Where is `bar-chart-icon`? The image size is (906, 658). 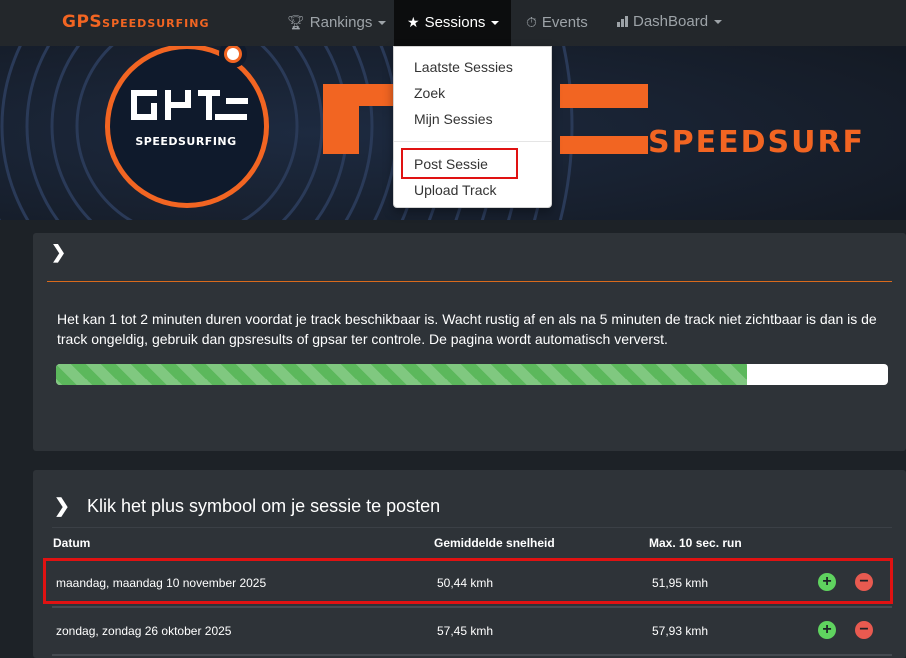
bar-chart-icon is located at coordinates (622, 21).